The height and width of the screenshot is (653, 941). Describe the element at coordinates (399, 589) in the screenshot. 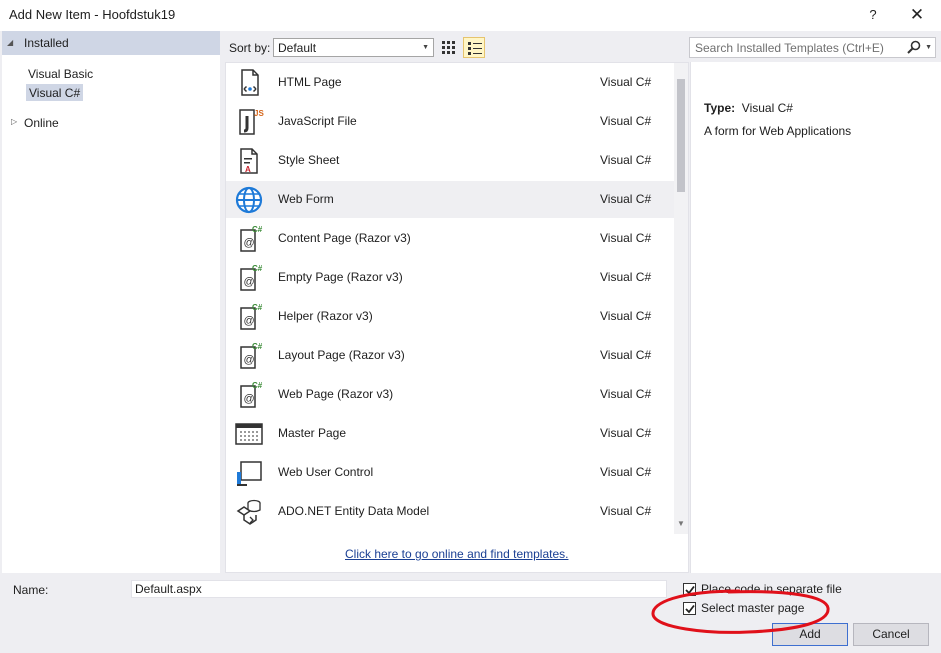

I see `name-input` at that location.